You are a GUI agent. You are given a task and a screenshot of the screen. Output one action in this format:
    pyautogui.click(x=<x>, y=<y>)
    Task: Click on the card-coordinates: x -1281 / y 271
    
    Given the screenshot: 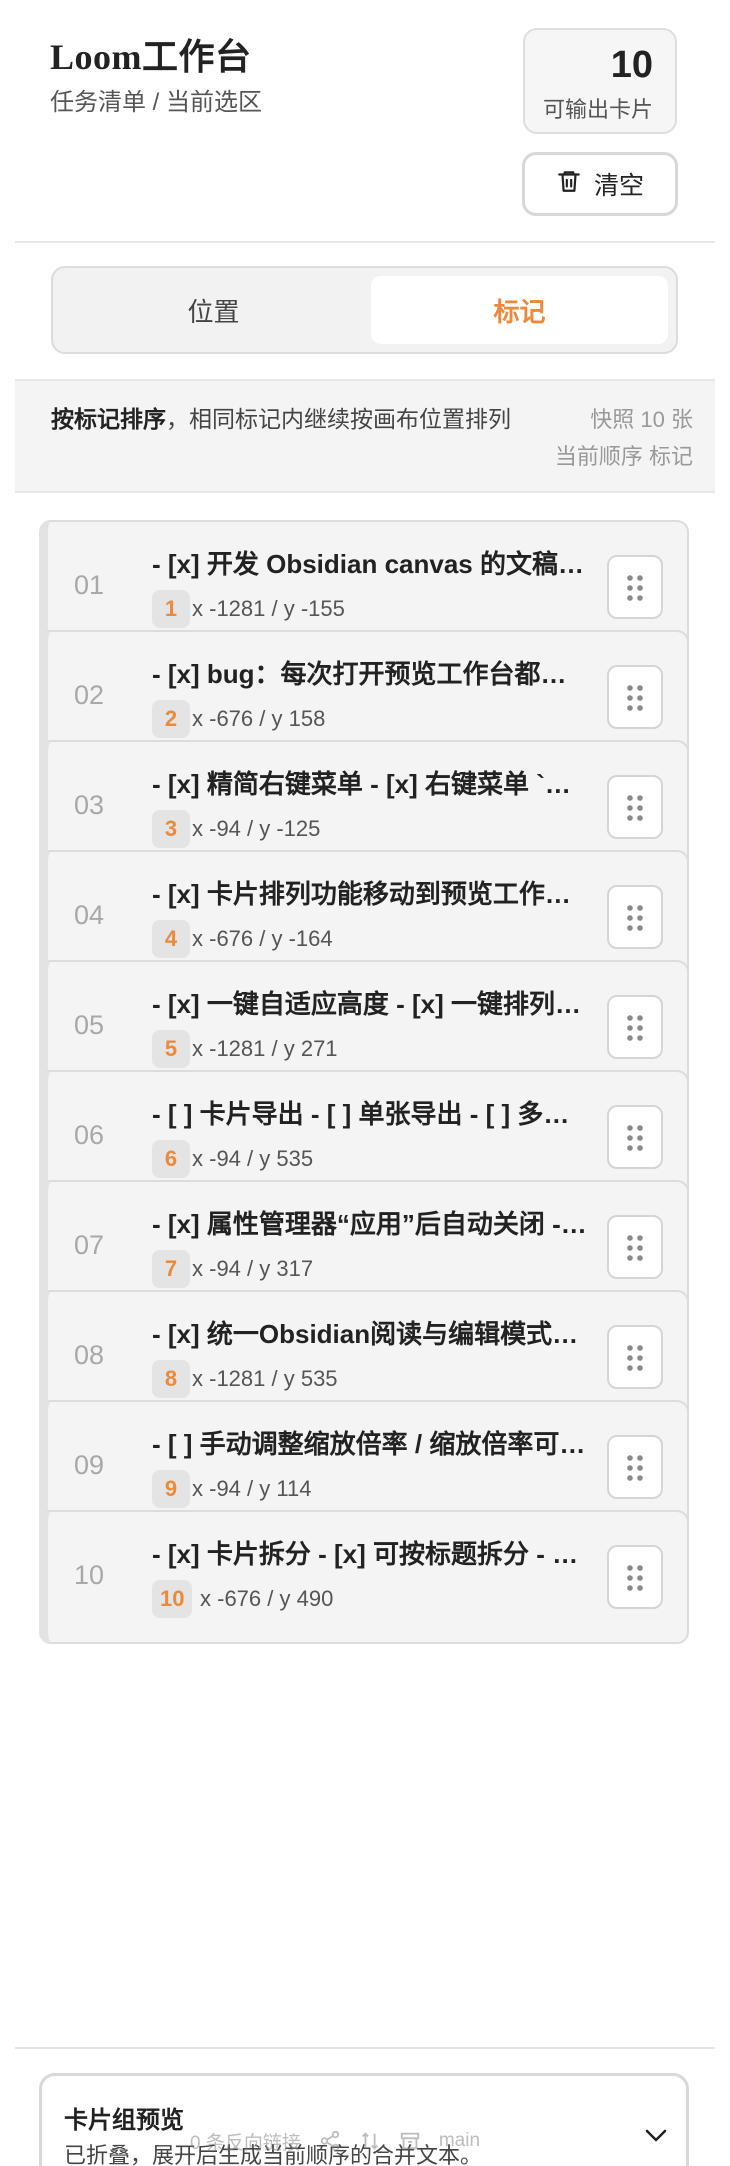 What is the action you would take?
    pyautogui.click(x=265, y=1048)
    